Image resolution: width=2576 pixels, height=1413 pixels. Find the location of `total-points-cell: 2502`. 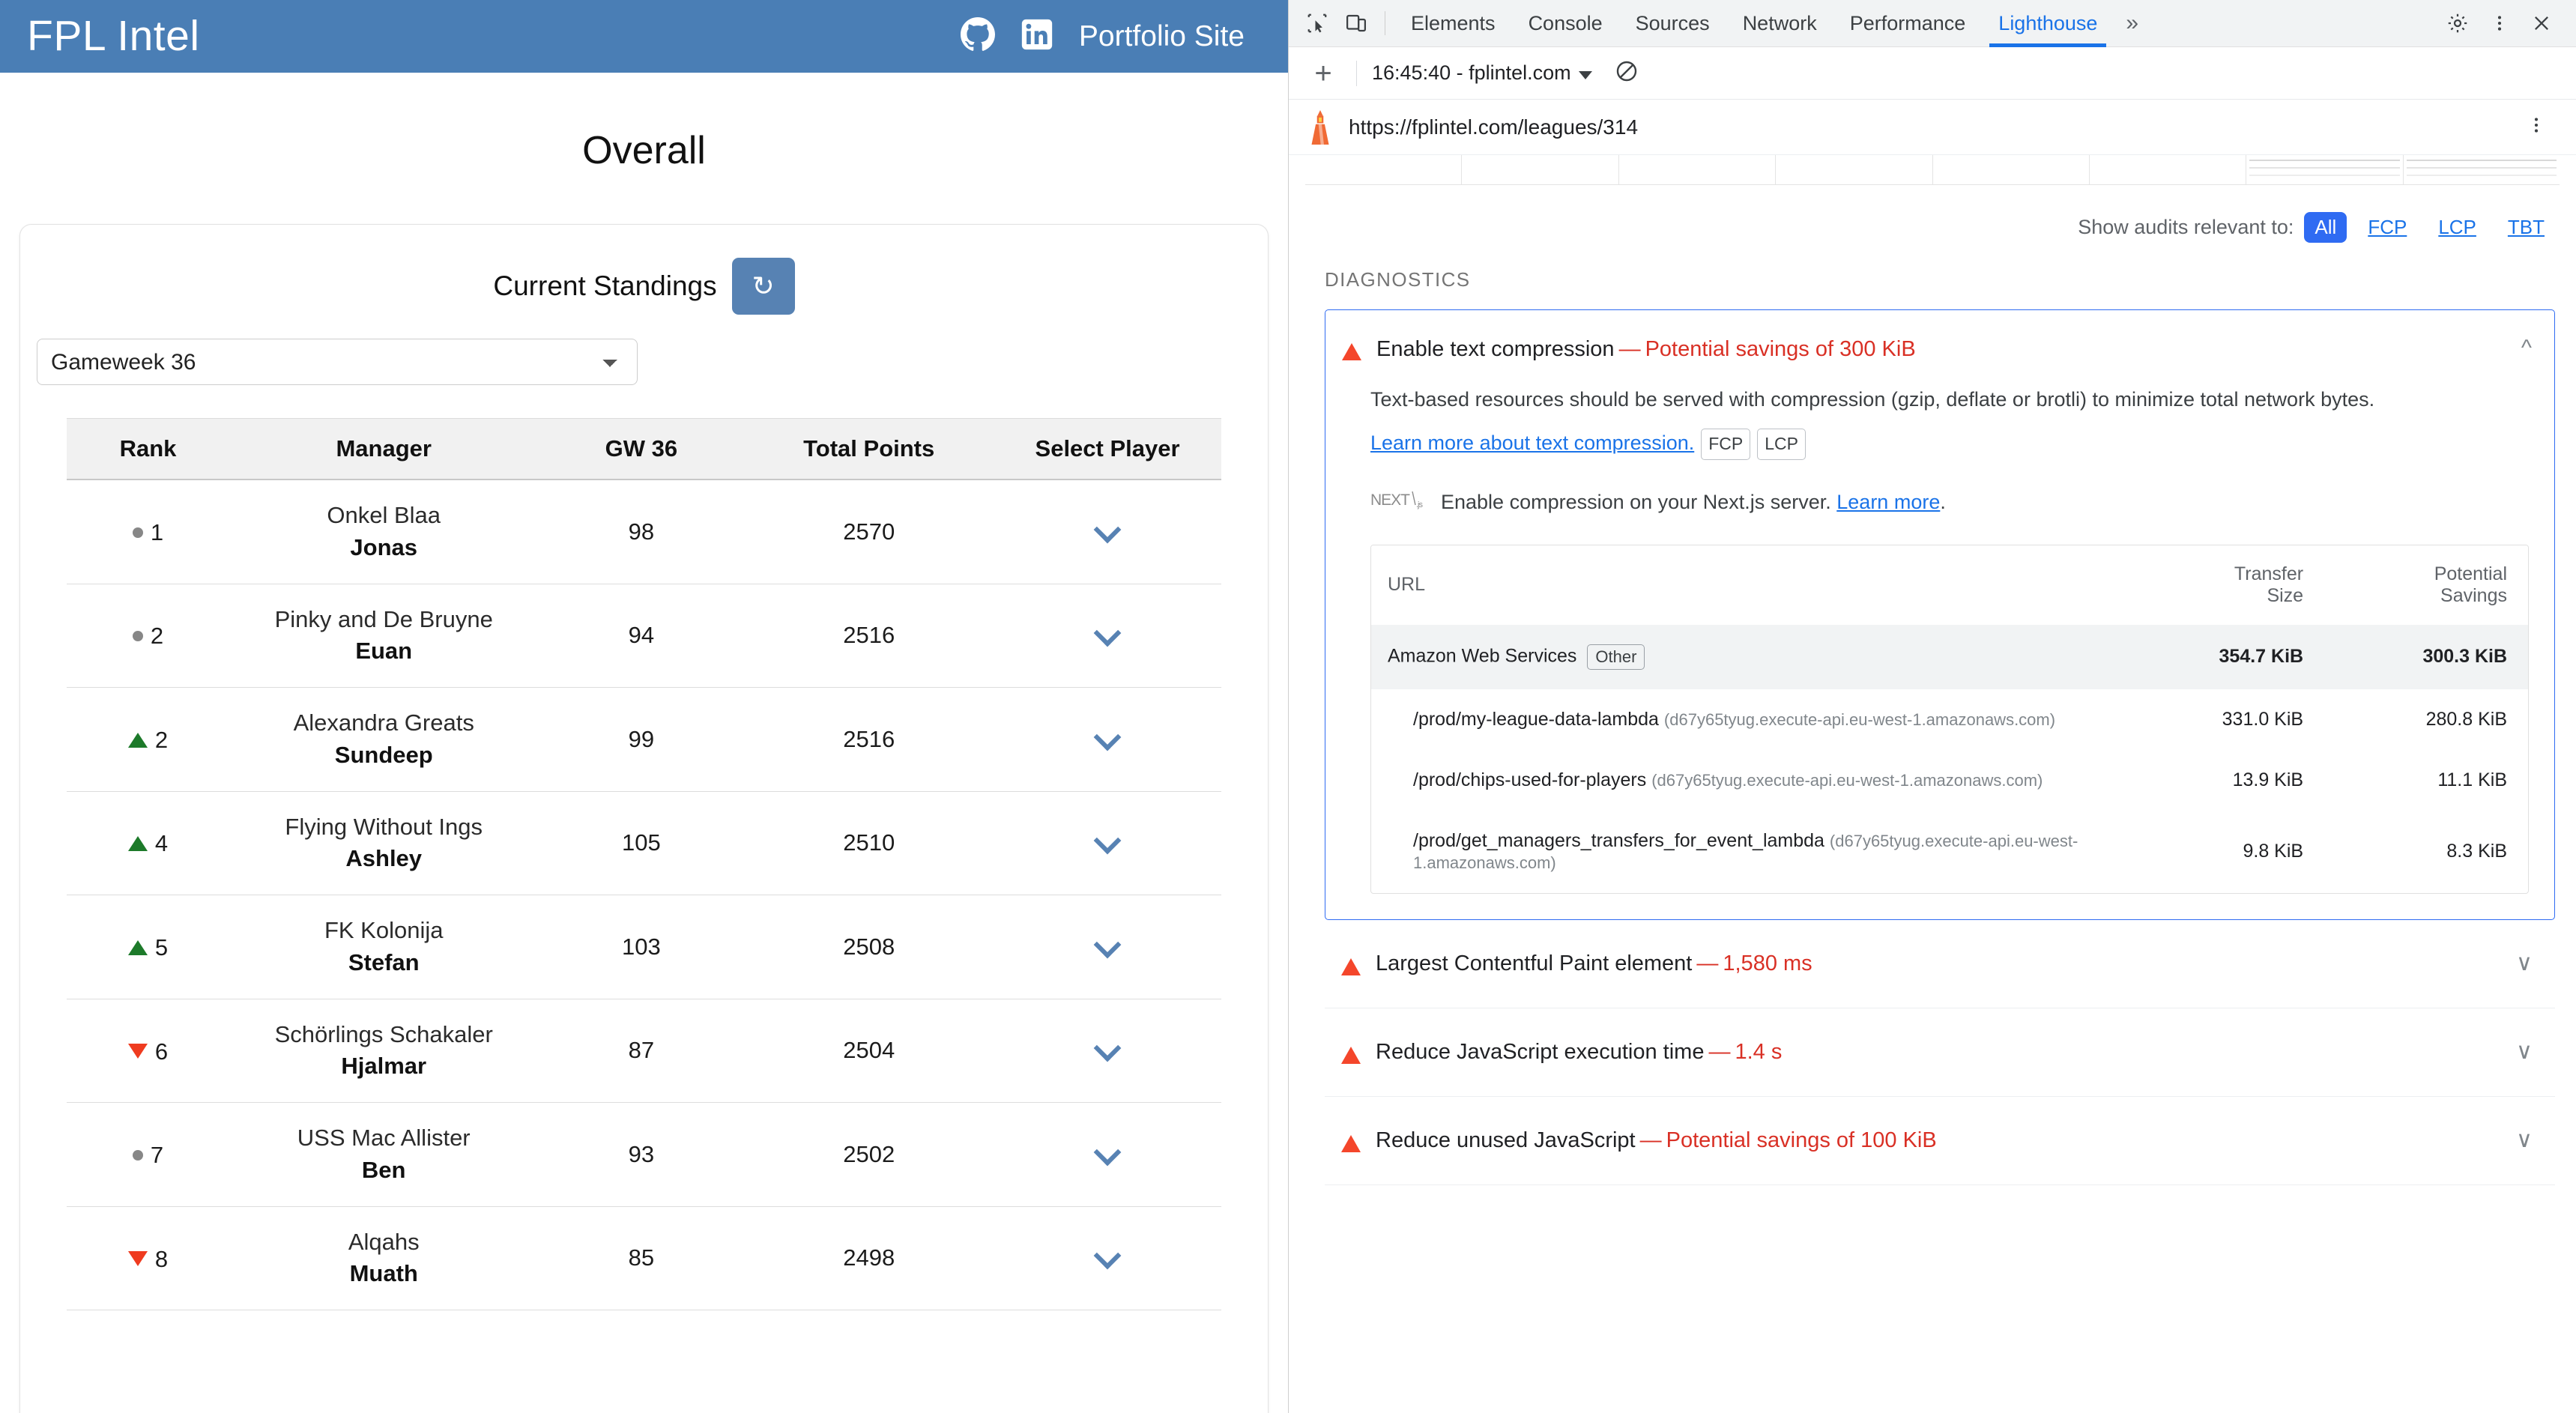

total-points-cell: 2502 is located at coordinates (869, 1154).